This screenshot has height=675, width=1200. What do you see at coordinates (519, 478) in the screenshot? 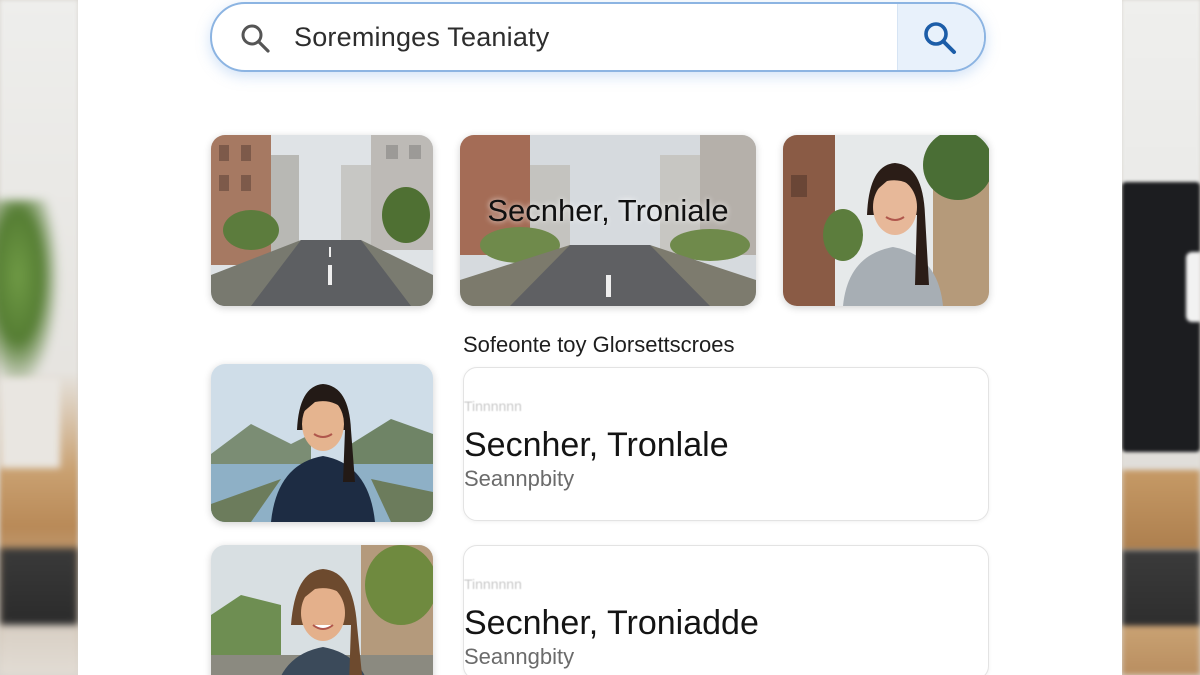
I see `result-subtitle: Seannpbity` at bounding box center [519, 478].